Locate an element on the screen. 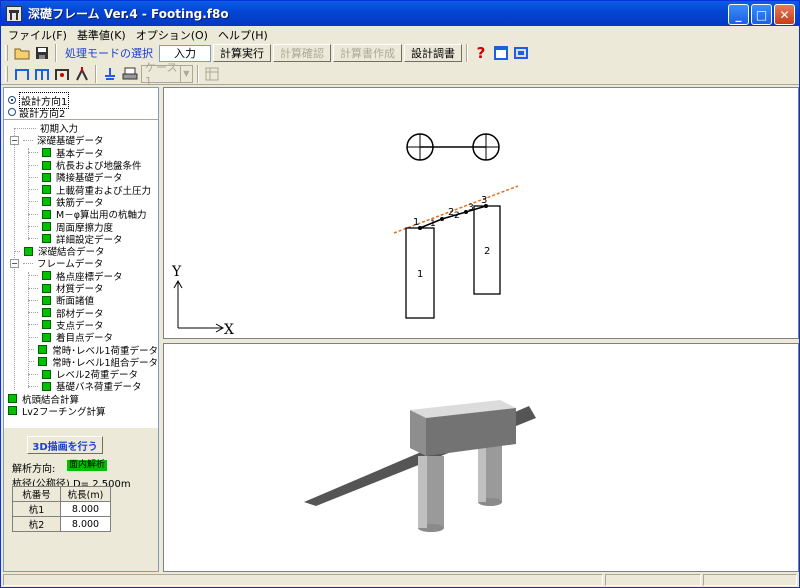 The height and width of the screenshot is (588, 800). table-row: 杭1 8.000 is located at coordinates (61, 509).